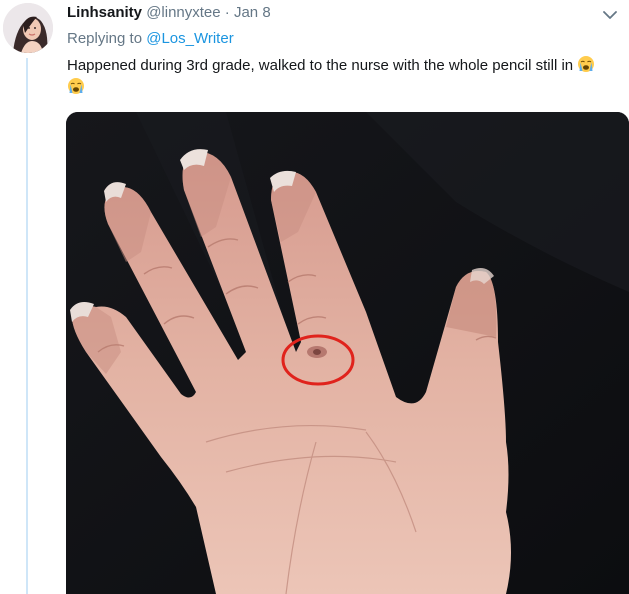  Describe the element at coordinates (104, 12) in the screenshot. I see `display-name: Linhsanity` at that location.